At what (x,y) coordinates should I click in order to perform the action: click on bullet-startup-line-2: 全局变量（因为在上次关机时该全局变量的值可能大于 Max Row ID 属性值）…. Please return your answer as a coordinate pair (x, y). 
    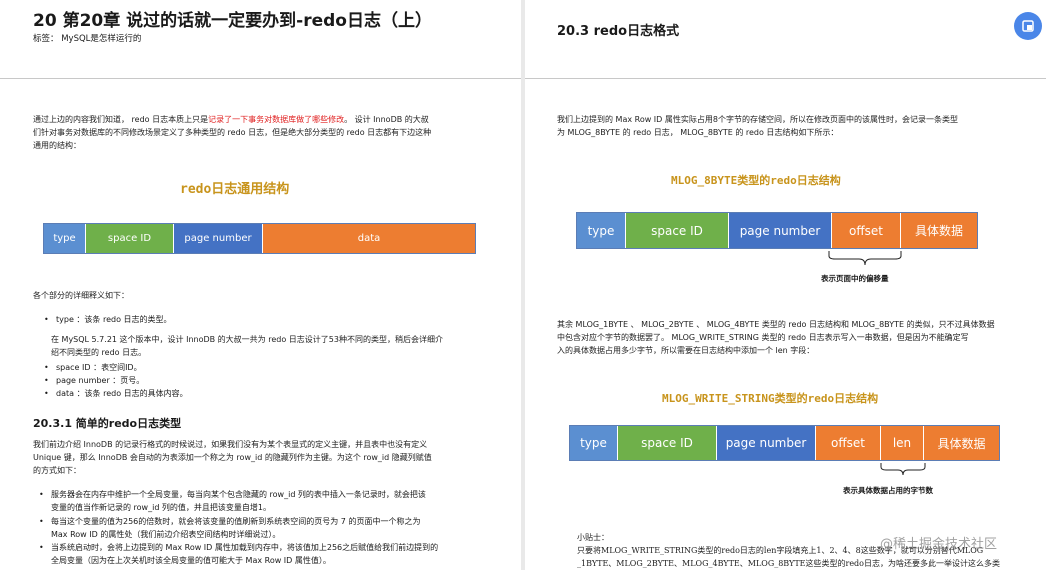
    Looking at the image, I should click on (191, 560).